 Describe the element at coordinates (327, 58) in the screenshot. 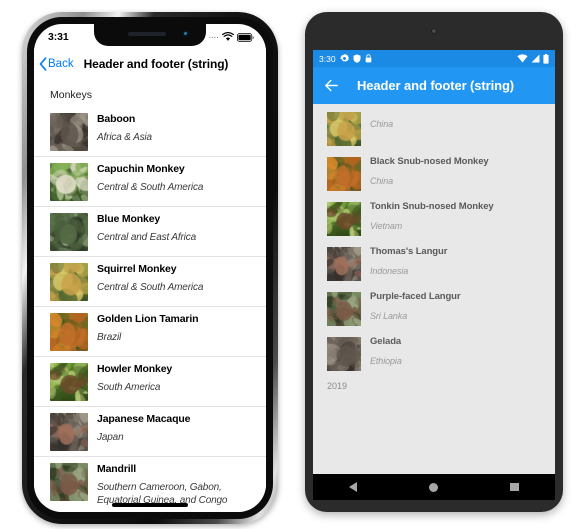

I see `android-status-time: 3:30` at that location.